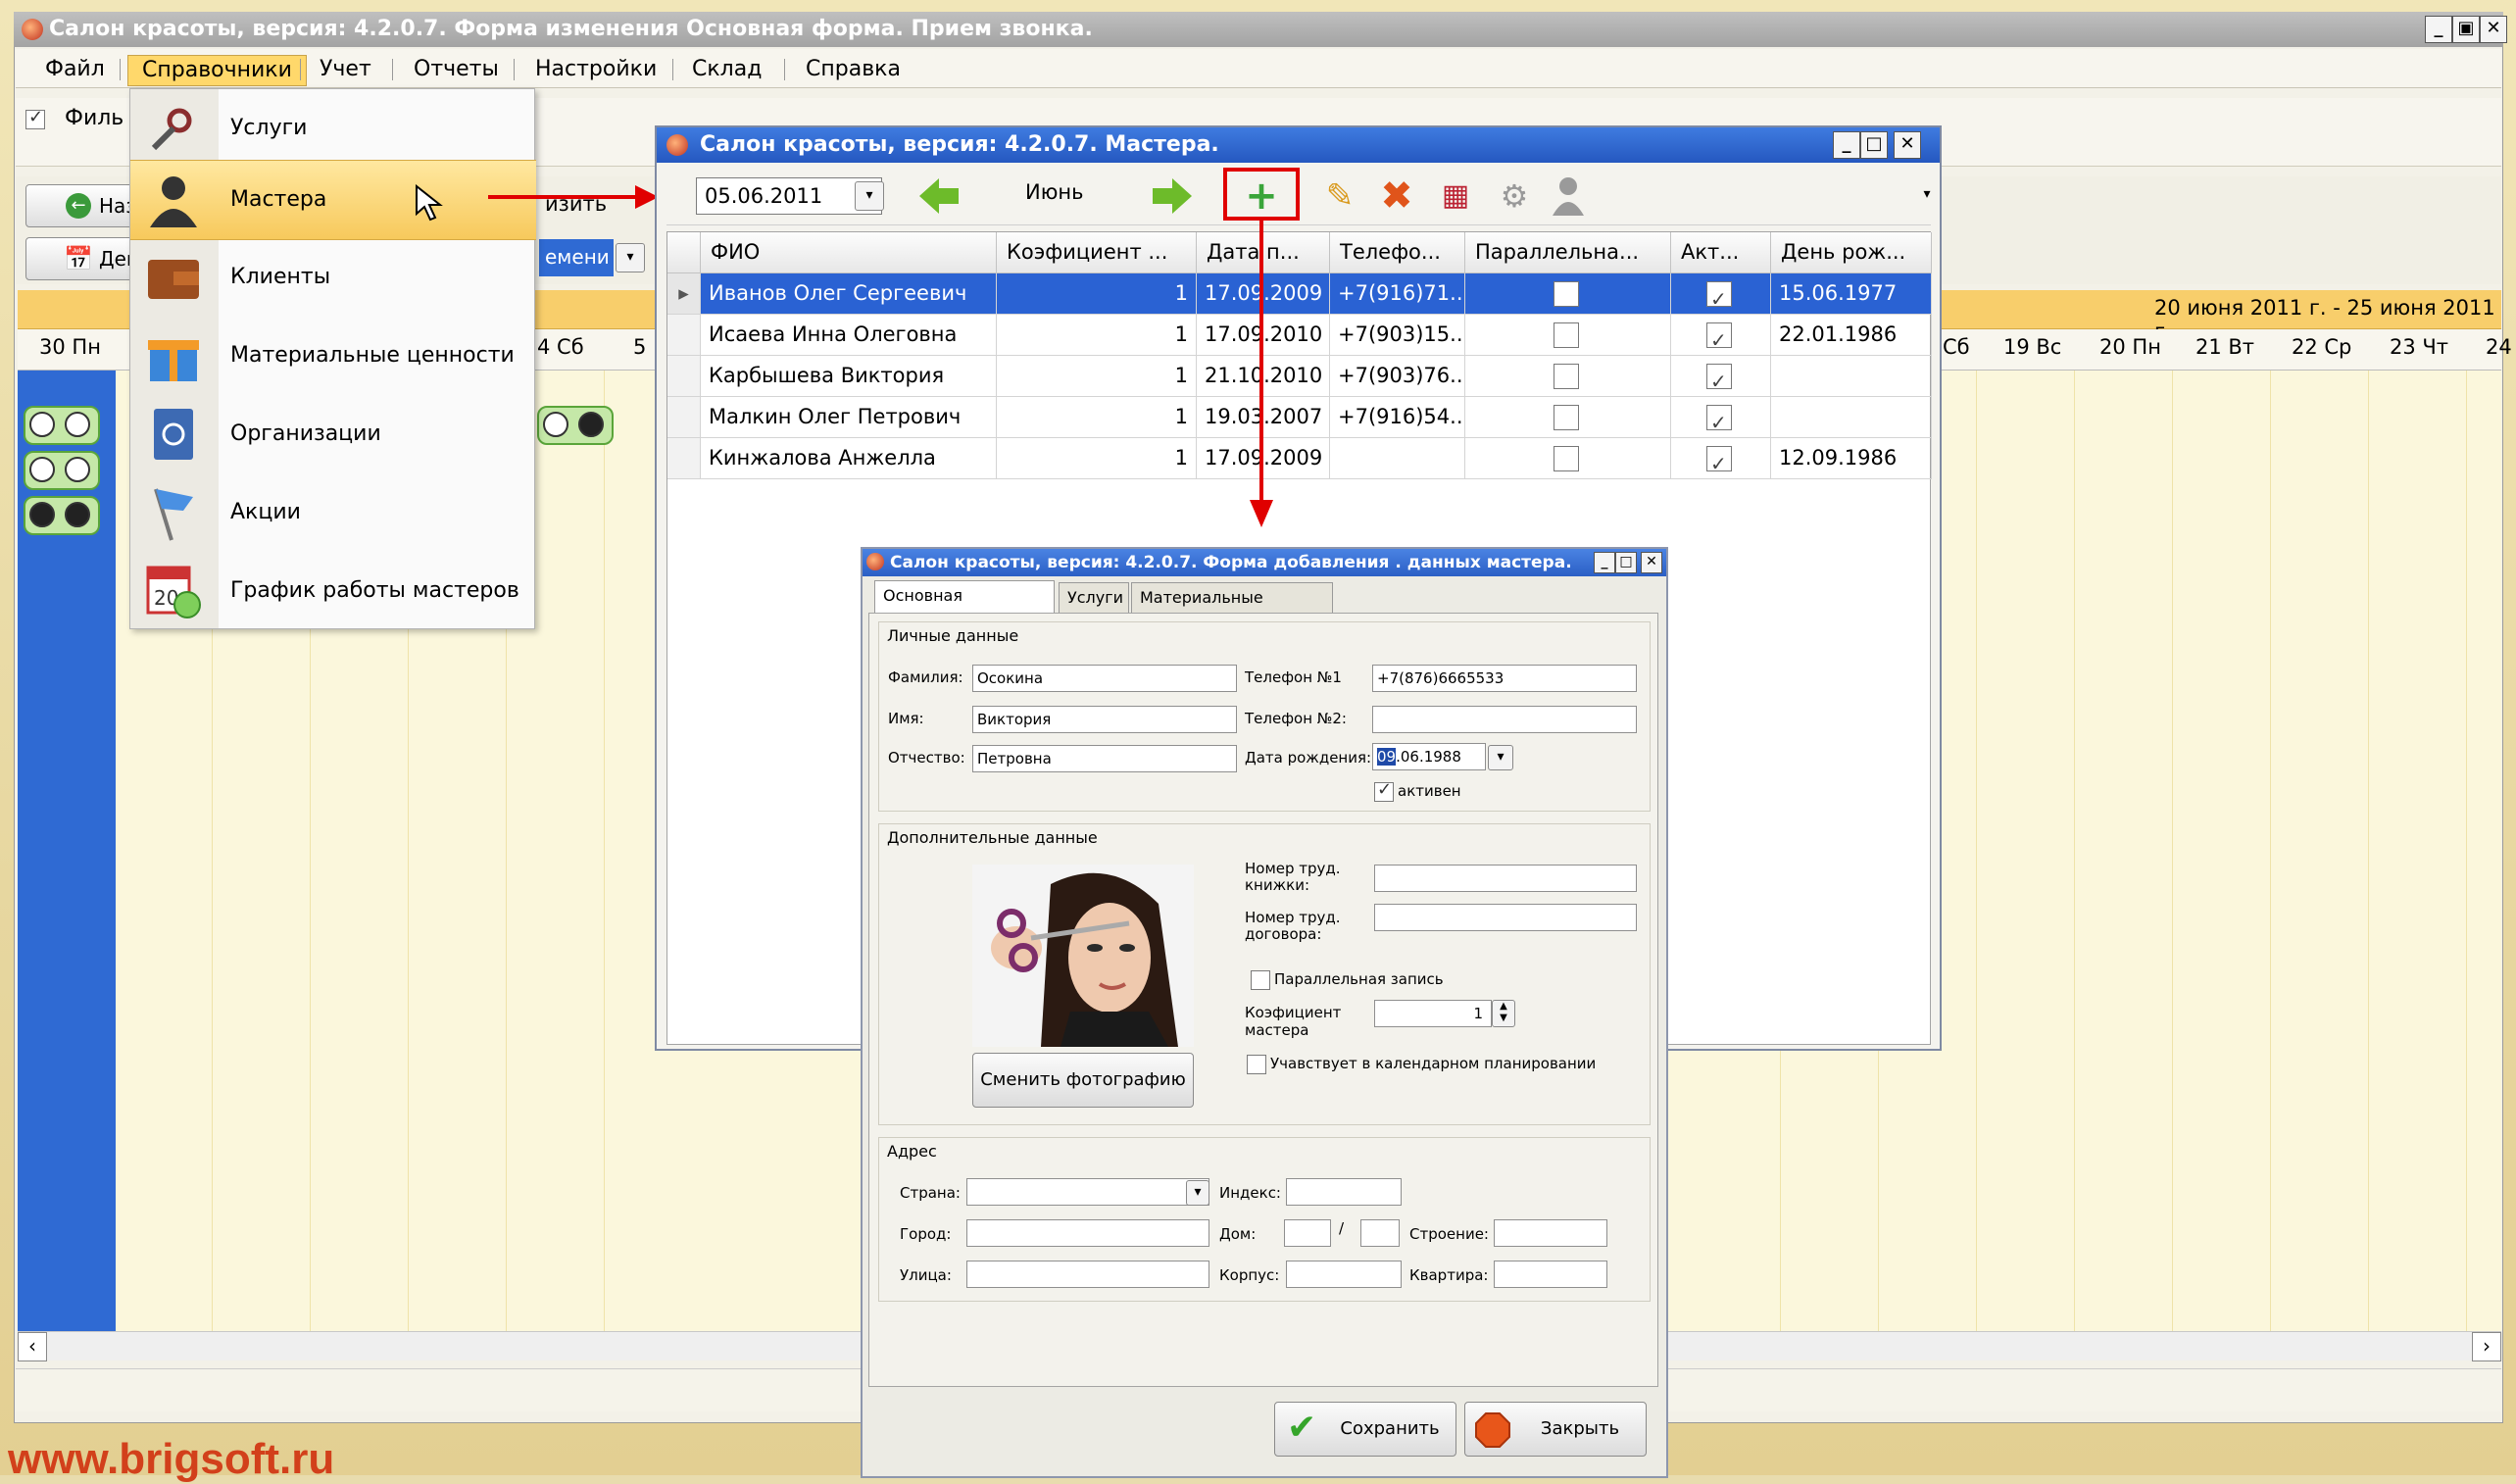 Image resolution: width=2516 pixels, height=1484 pixels. Describe the element at coordinates (1172, 196) in the screenshot. I see `next-month-icon` at that location.